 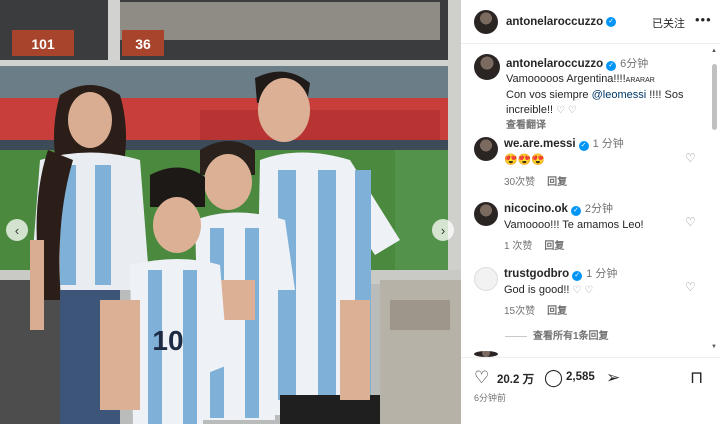 I want to click on share-icon: ➢, so click(x=613, y=378).